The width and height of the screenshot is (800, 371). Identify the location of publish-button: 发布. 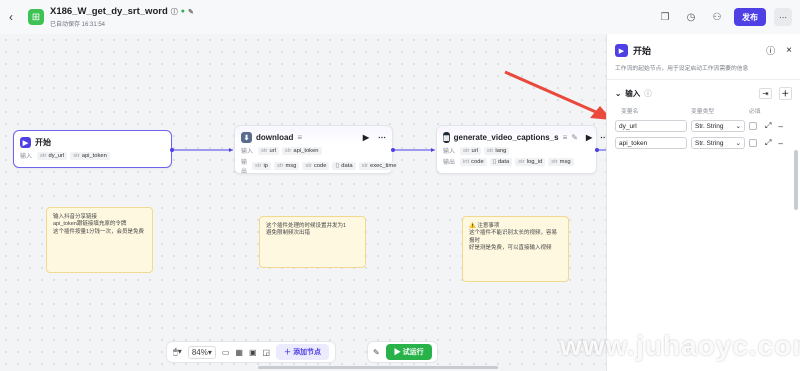
(750, 17).